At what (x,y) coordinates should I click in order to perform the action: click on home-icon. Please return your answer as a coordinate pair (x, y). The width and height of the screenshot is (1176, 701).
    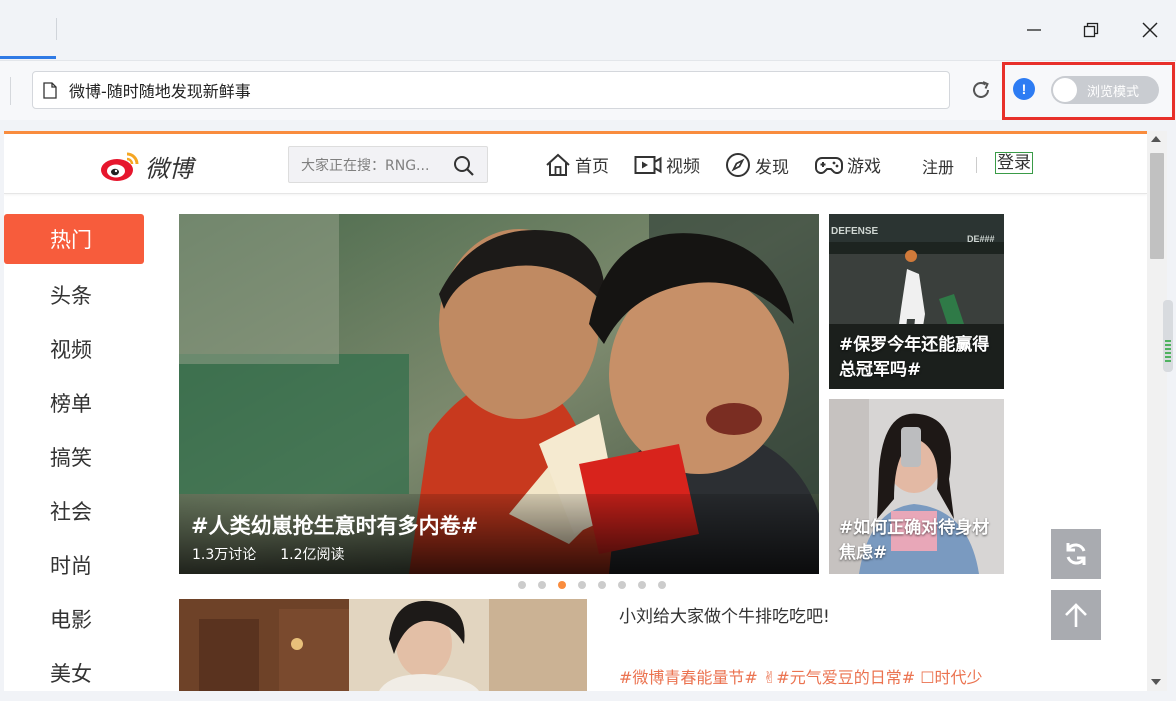
    Looking at the image, I should click on (558, 164).